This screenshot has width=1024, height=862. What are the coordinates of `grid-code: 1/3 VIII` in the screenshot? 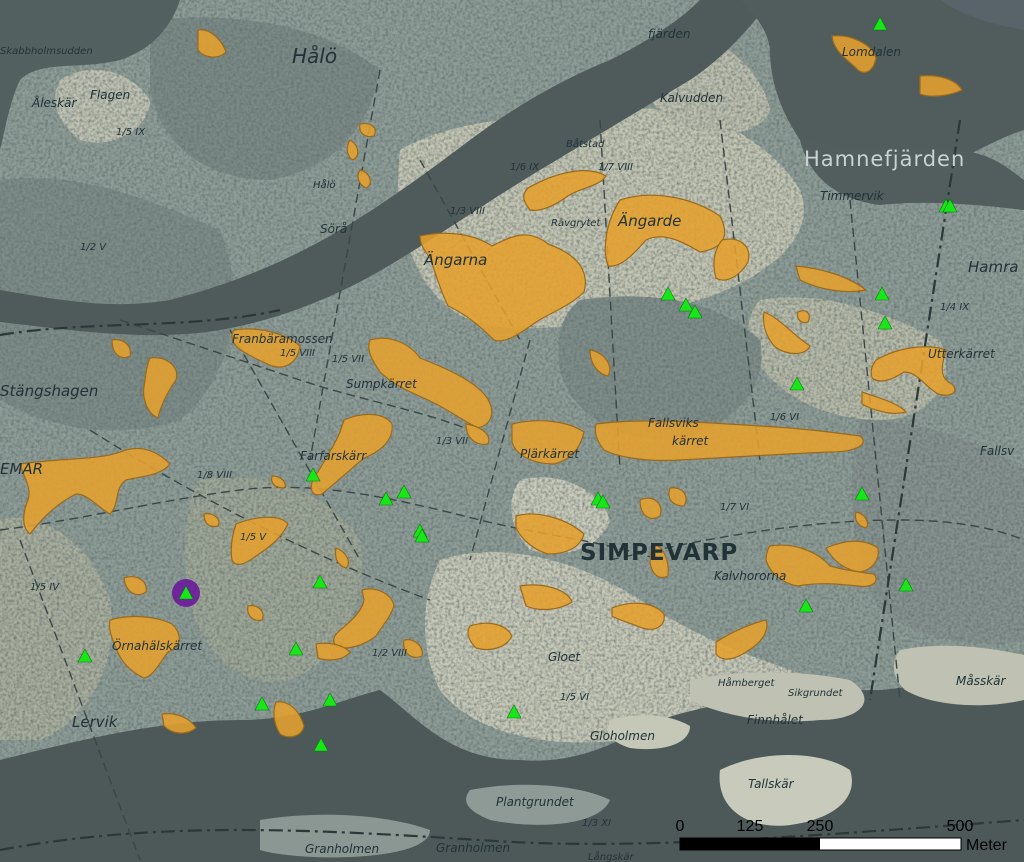 It's located at (467, 211).